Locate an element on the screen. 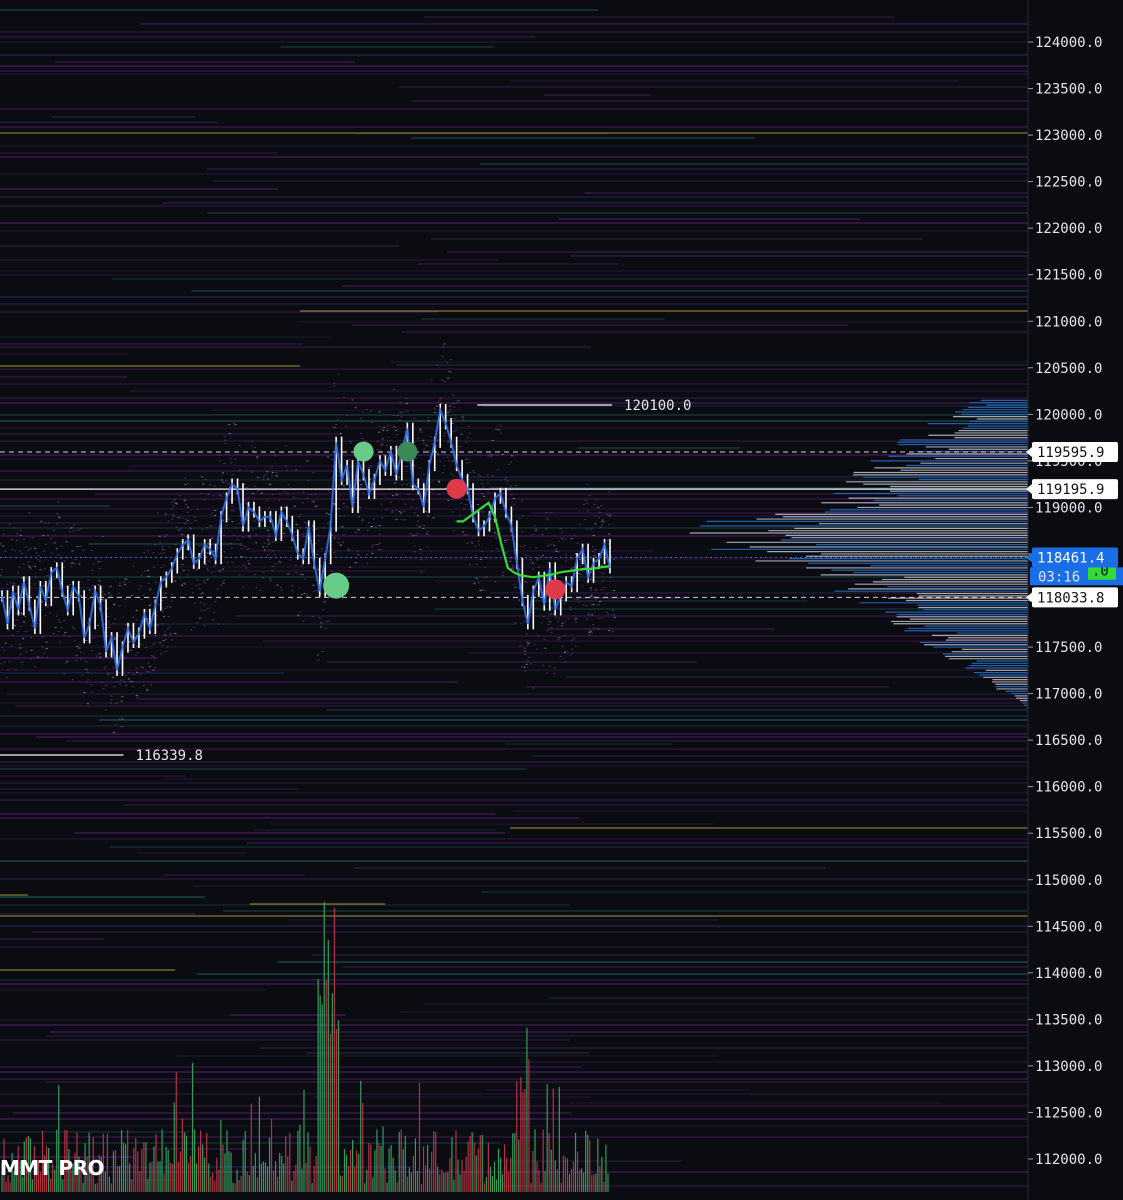 This screenshot has width=1123, height=1200. axis-tick-label: 117000.0 is located at coordinates (1068, 695).